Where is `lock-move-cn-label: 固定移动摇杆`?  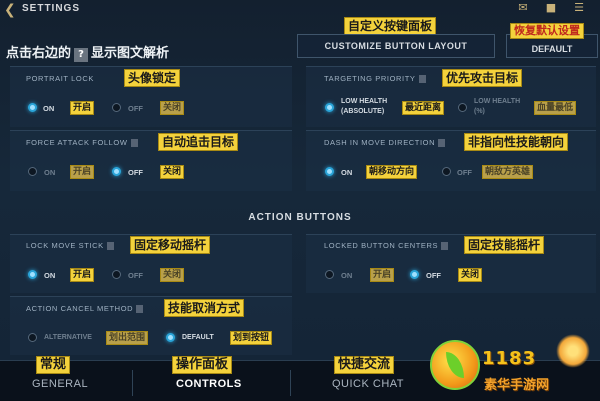
lock-move-cn-label: 固定移动摇杆 is located at coordinates (170, 245).